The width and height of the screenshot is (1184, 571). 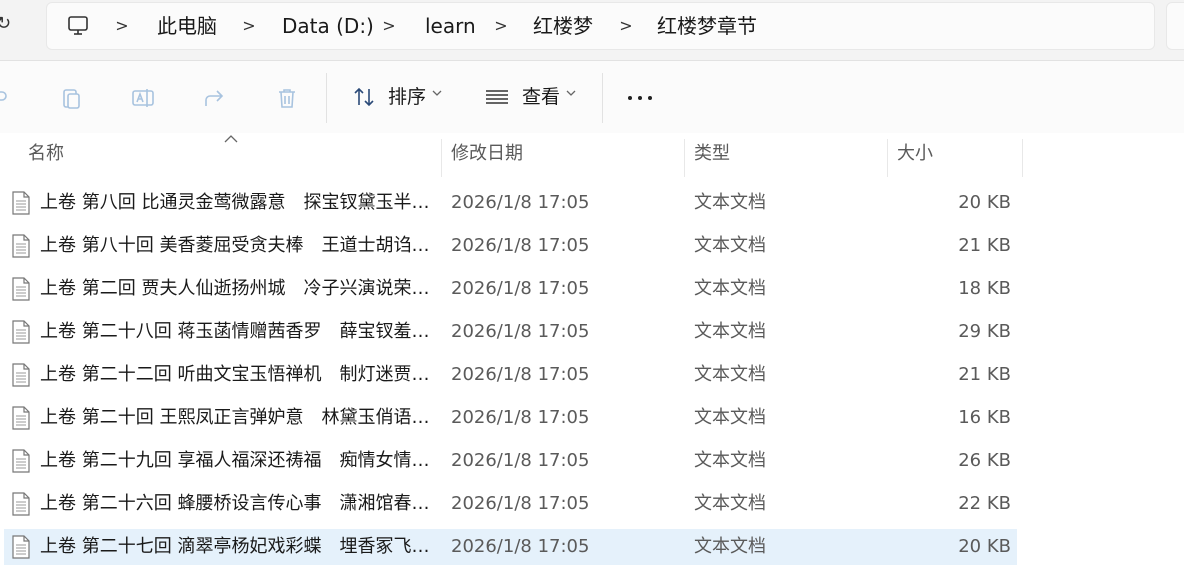 I want to click on breadcrumb-hongloumeng: 红楼梦, so click(x=563, y=26).